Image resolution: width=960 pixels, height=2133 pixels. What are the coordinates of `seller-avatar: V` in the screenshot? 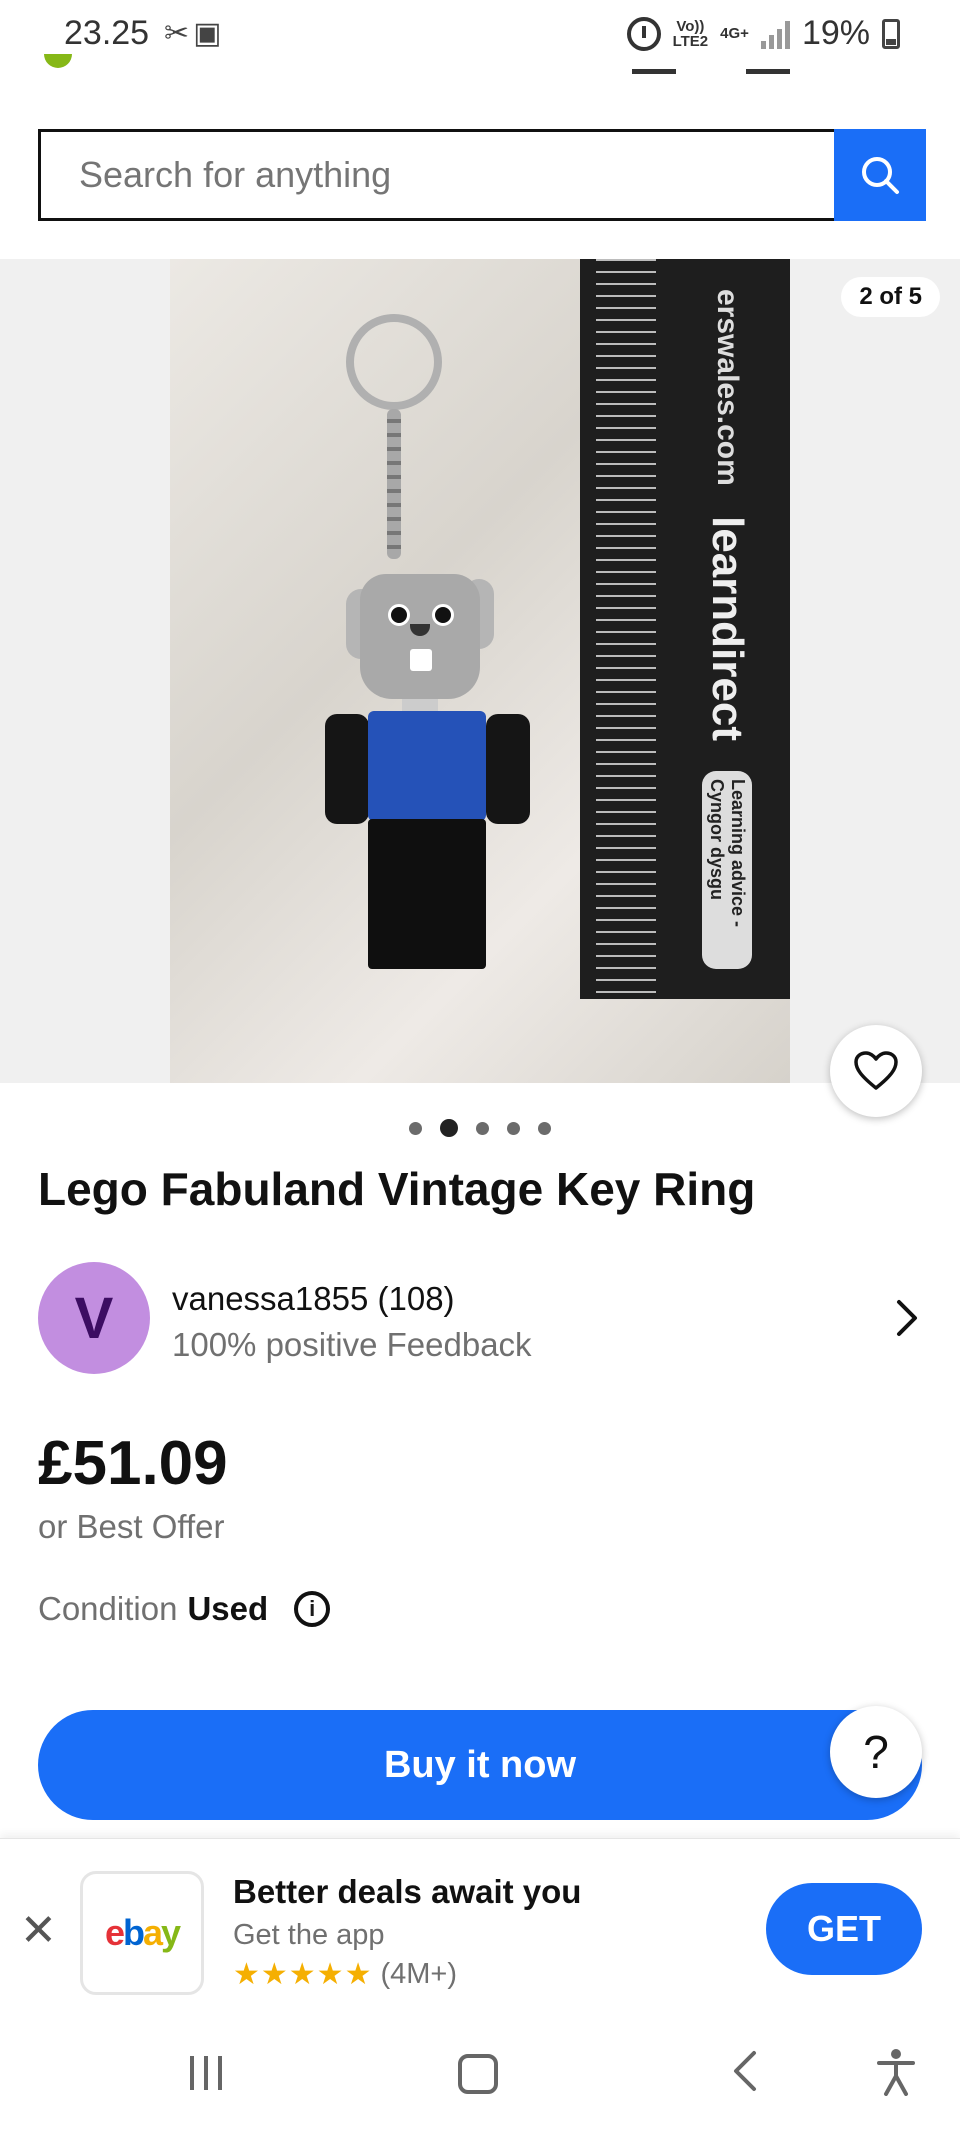 It's located at (94, 1318).